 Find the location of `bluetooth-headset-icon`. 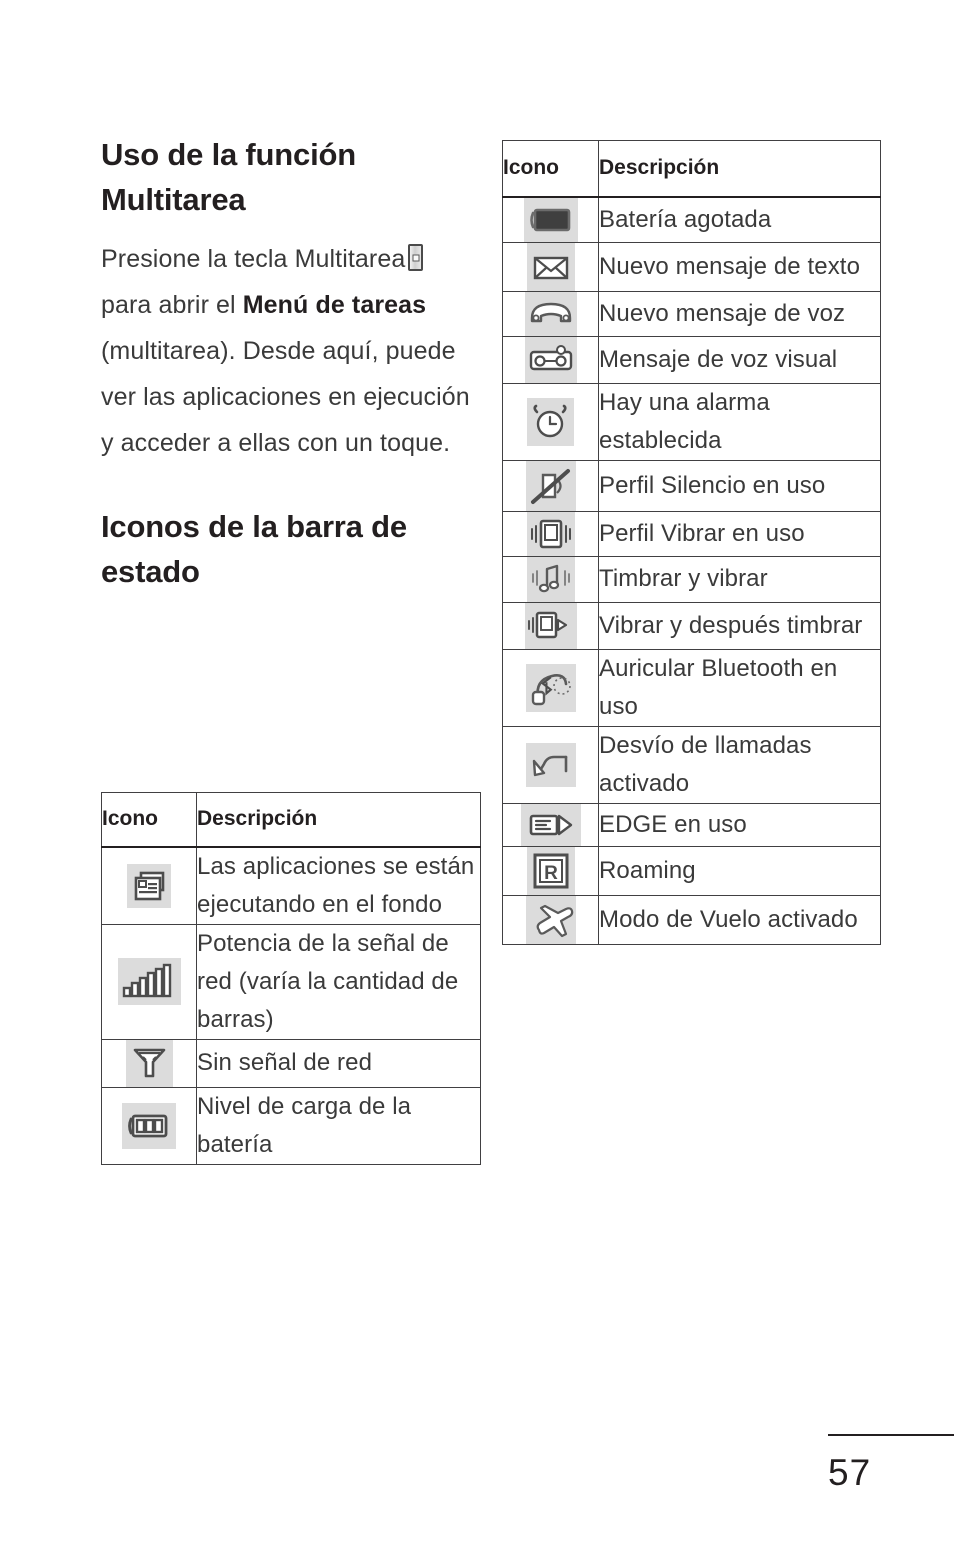

bluetooth-headset-icon is located at coordinates (550, 687).